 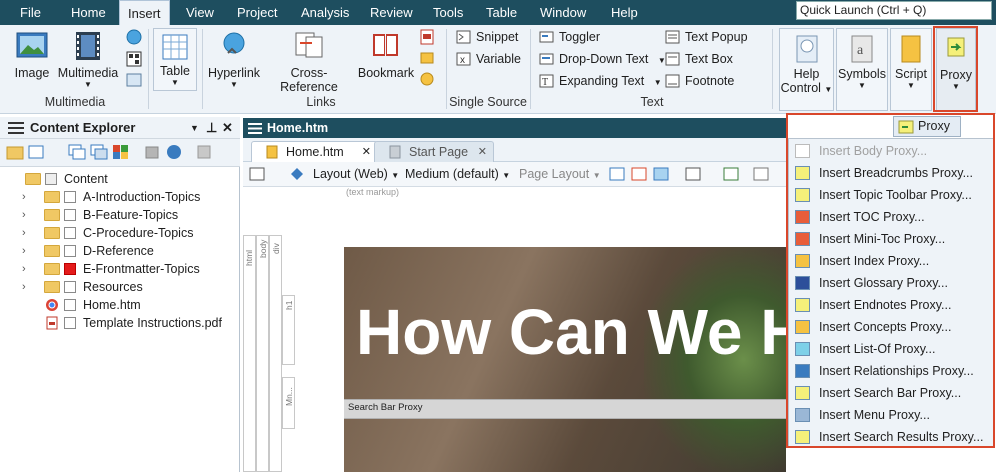 I want to click on toggler-button: Toggler, so click(x=568, y=37).